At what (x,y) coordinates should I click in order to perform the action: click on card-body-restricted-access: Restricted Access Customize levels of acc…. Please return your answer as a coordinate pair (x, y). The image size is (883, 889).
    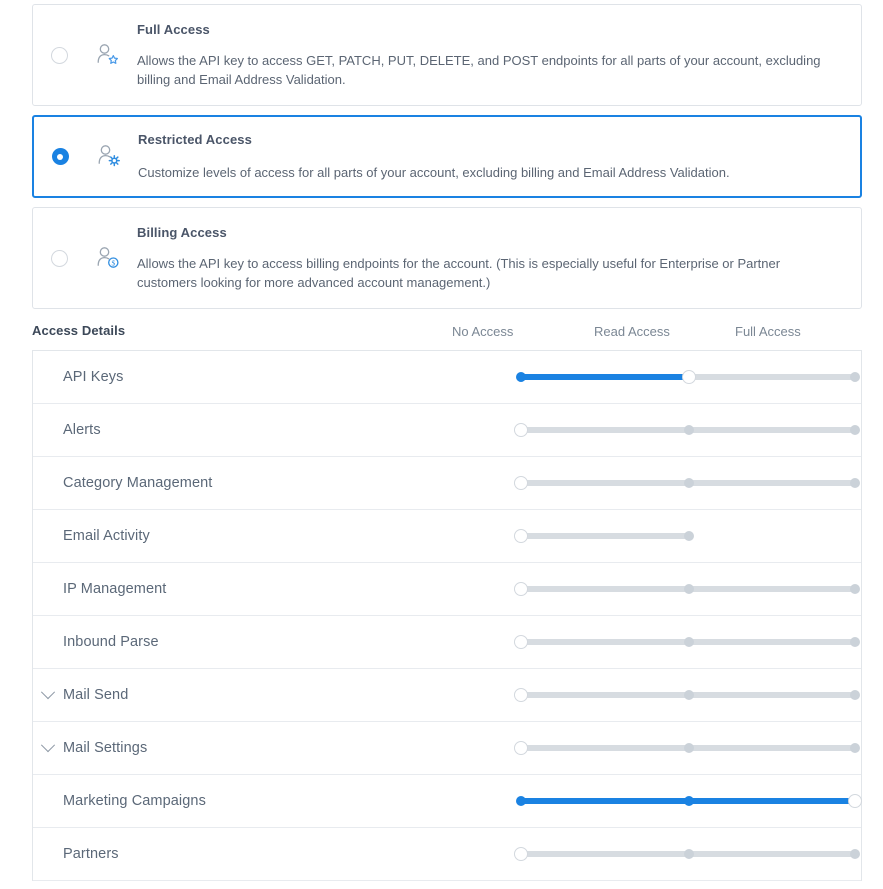
    Looking at the image, I should click on (495, 156).